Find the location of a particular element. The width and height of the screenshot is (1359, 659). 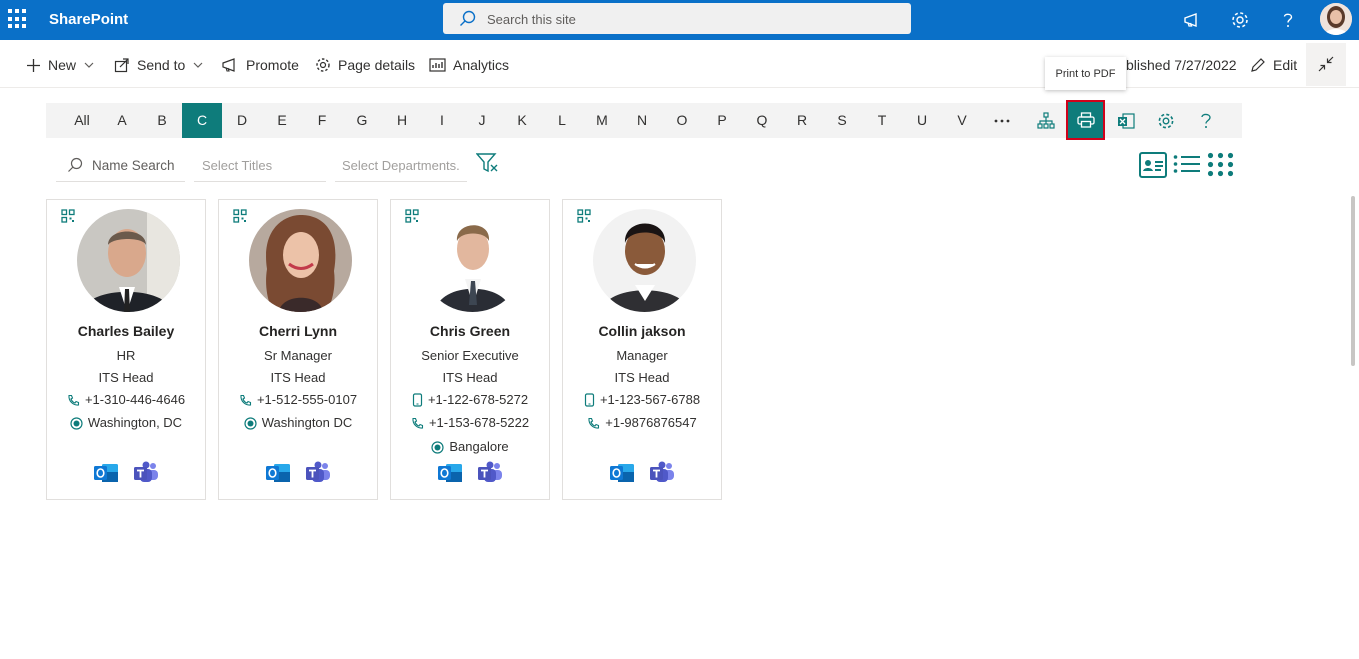

clear-filter-icon is located at coordinates (488, 163).